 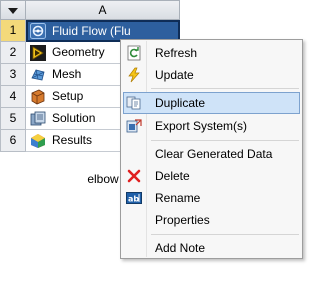 I want to click on menu-item-properties: Properties, so click(x=211, y=220).